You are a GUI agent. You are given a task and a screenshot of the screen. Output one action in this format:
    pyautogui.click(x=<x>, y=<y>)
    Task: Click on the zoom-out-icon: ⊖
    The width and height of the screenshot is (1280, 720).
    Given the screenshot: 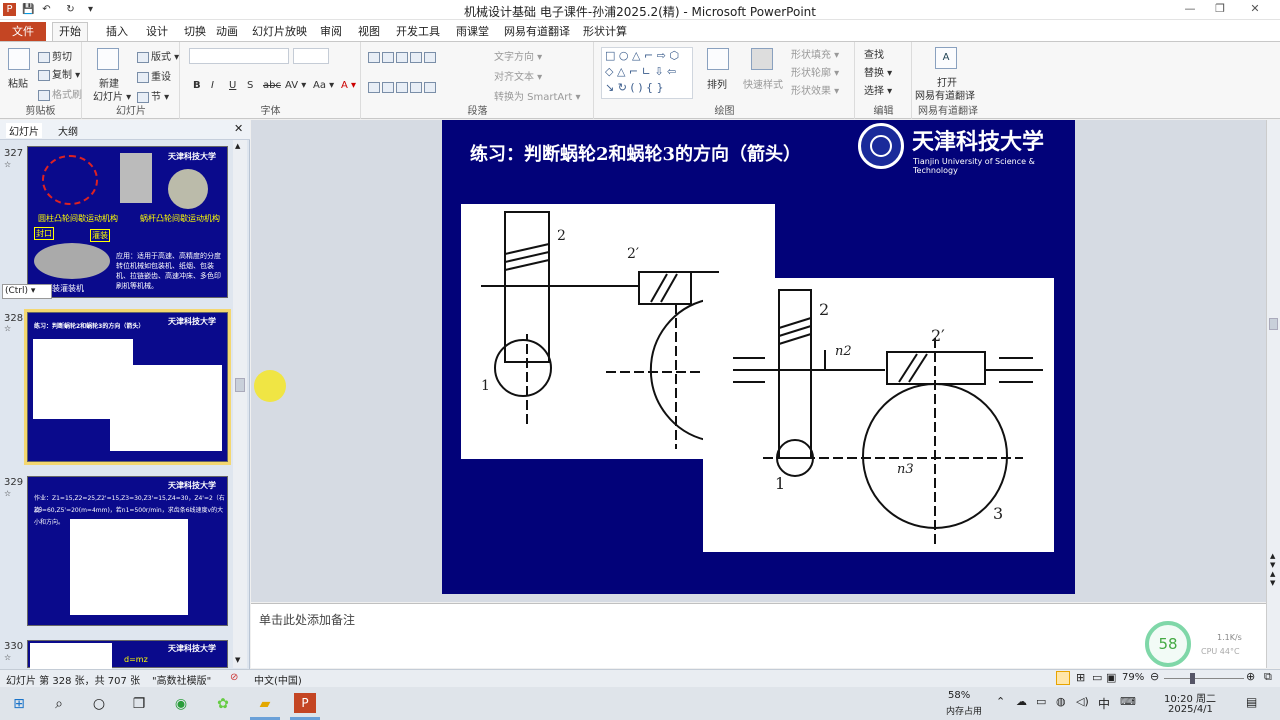 What is the action you would take?
    pyautogui.click(x=1154, y=676)
    